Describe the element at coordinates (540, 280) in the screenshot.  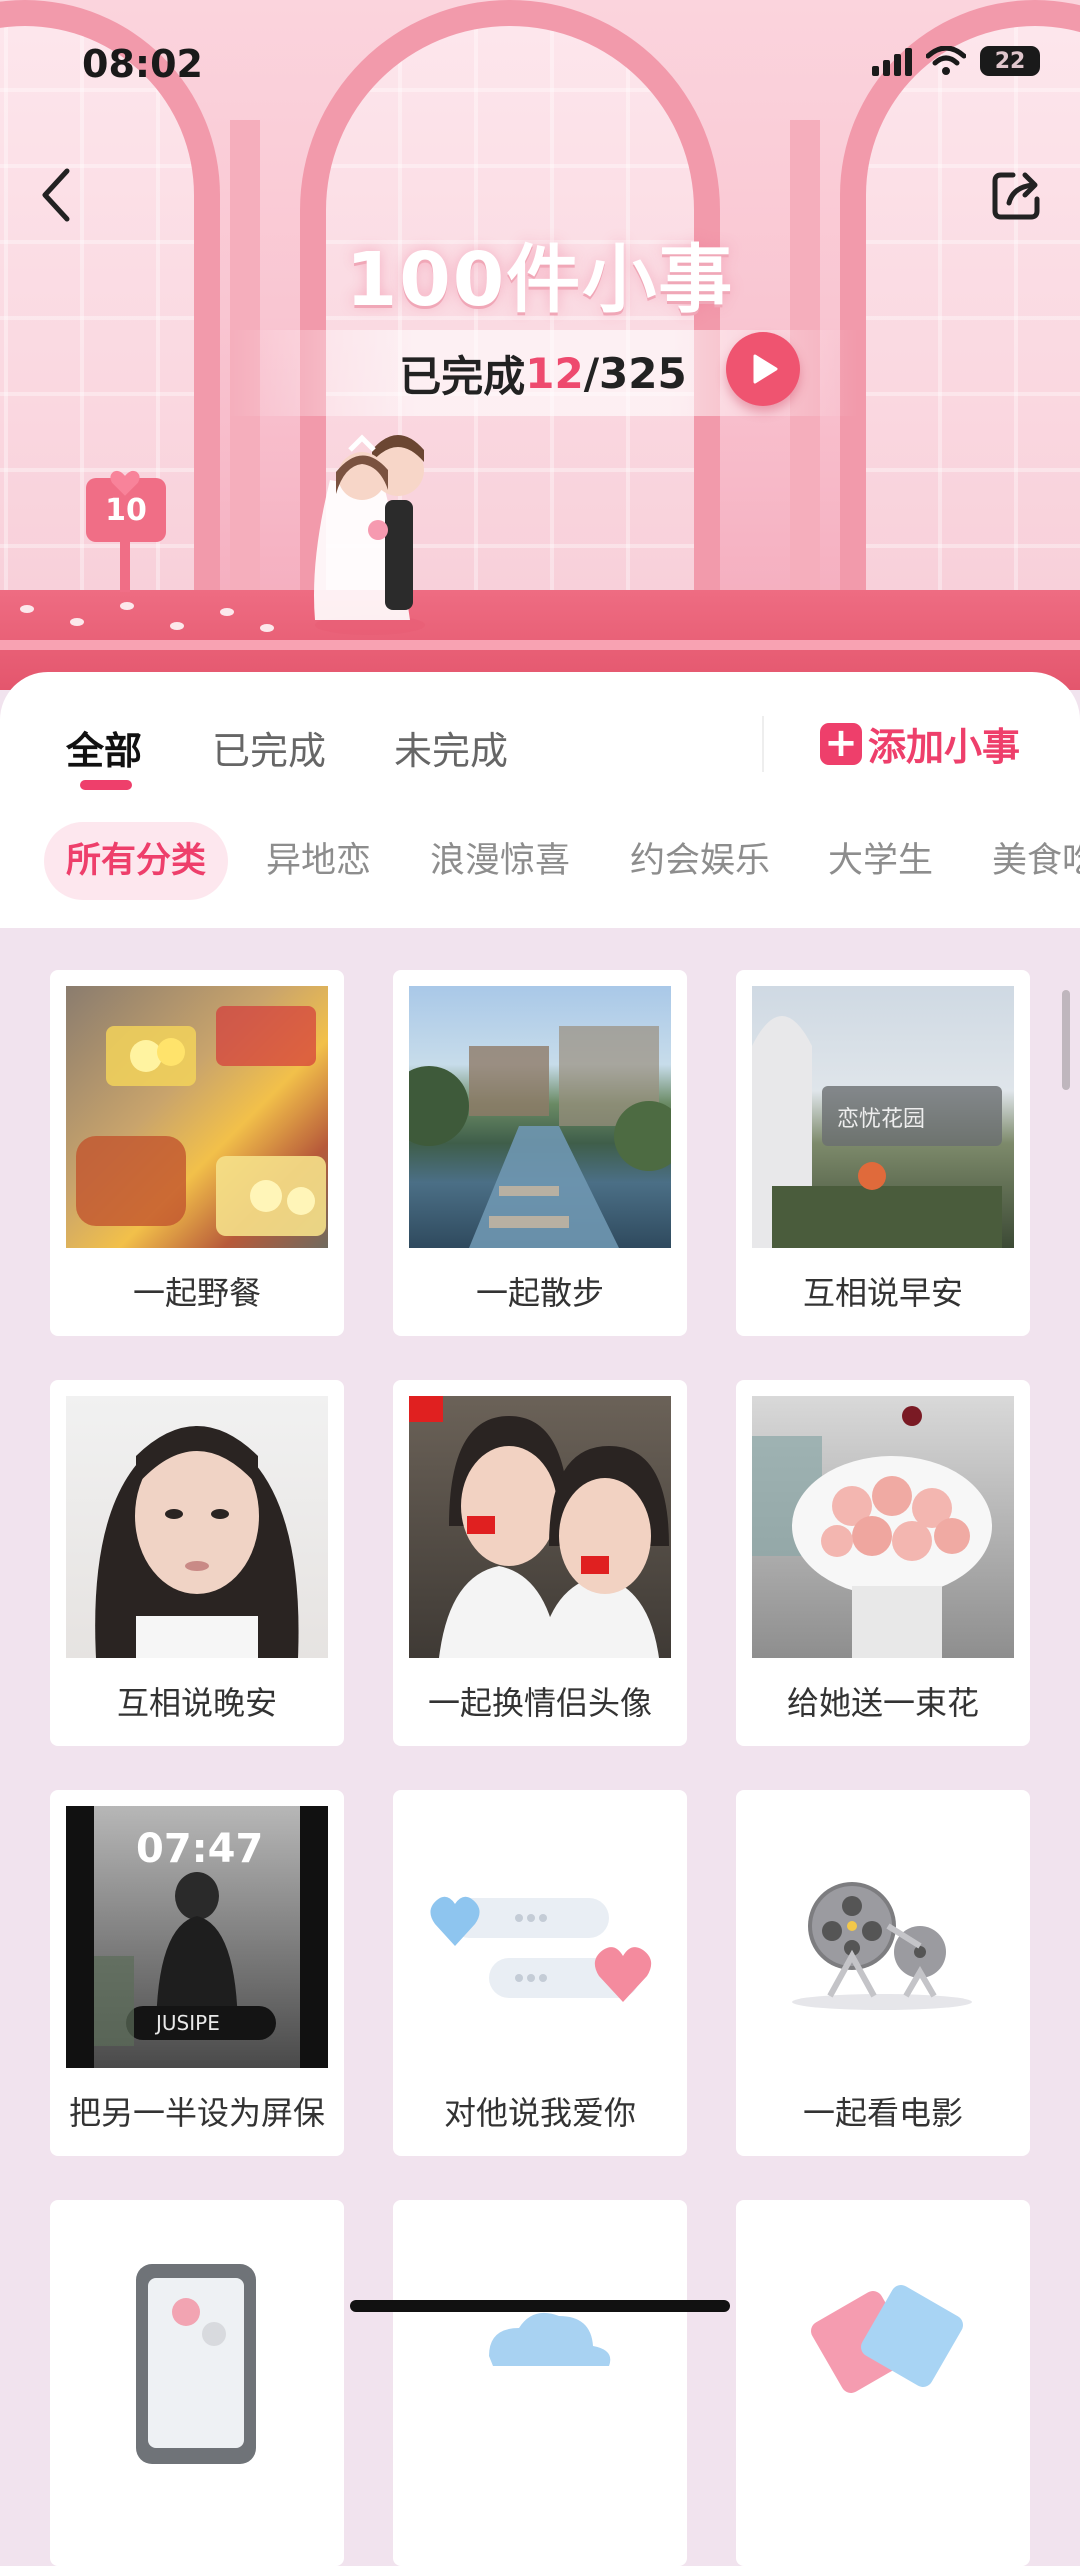
I see `page-title: 100件小事` at that location.